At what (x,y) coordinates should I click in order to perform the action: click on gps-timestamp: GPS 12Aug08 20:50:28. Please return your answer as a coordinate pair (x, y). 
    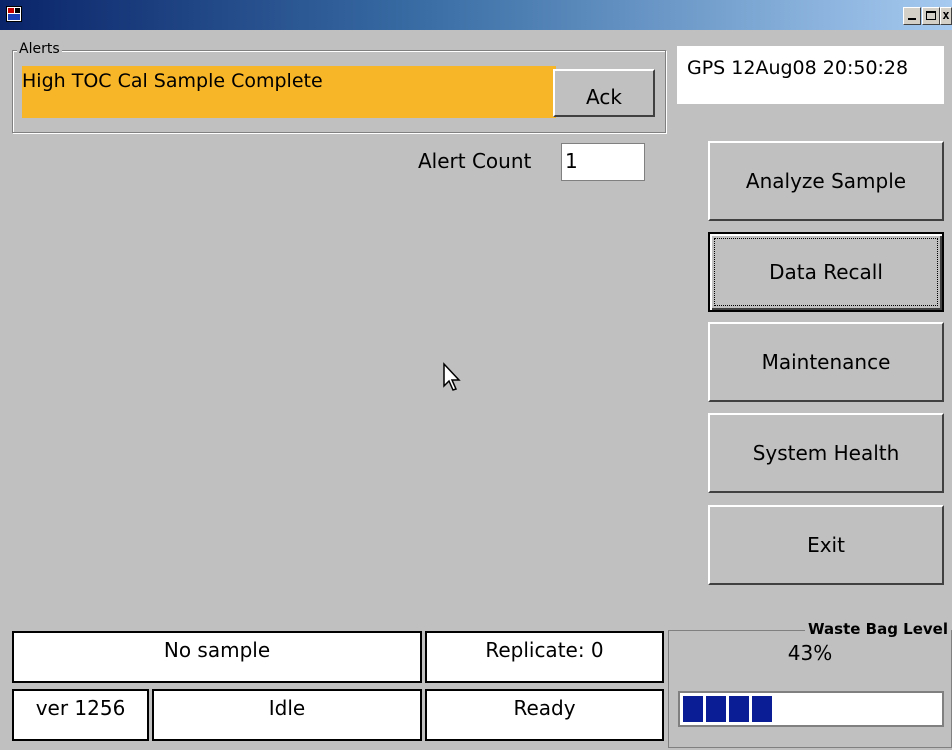
    Looking at the image, I should click on (810, 75).